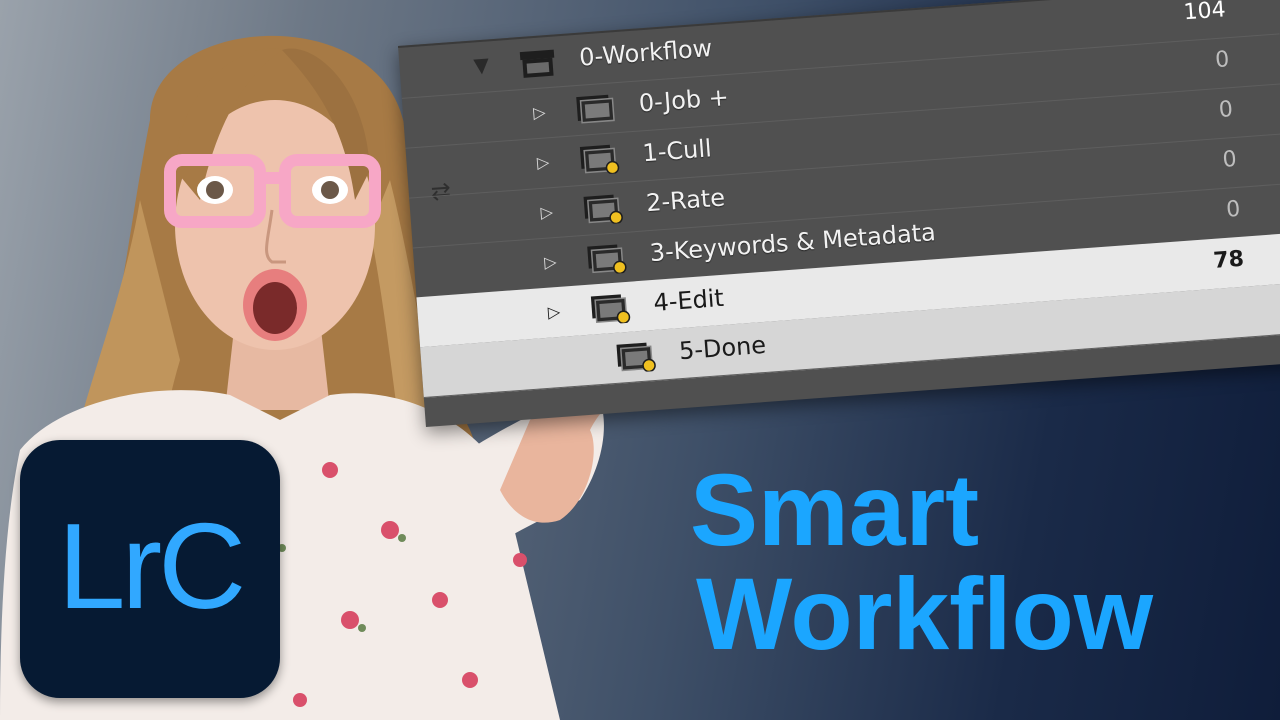  Describe the element at coordinates (688, 300) in the screenshot. I see `collection-label: 4-Edit` at that location.